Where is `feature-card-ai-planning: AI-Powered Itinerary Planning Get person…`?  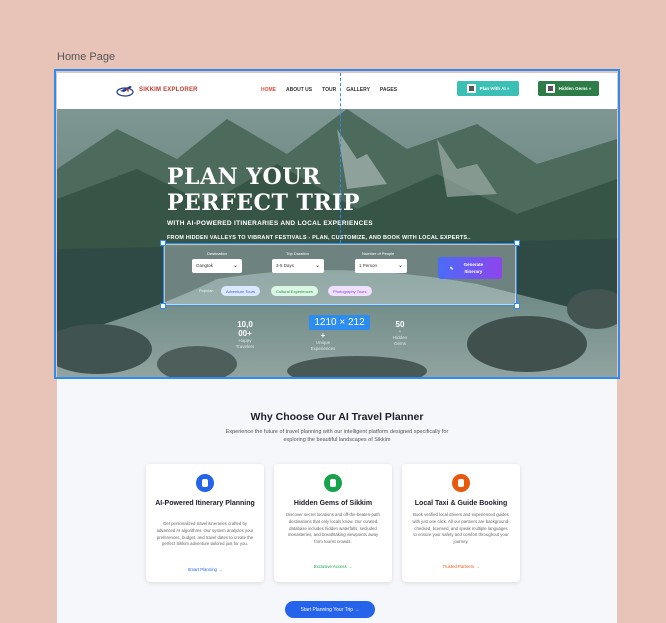 feature-card-ai-planning: AI-Powered Itinerary Planning Get person… is located at coordinates (205, 523).